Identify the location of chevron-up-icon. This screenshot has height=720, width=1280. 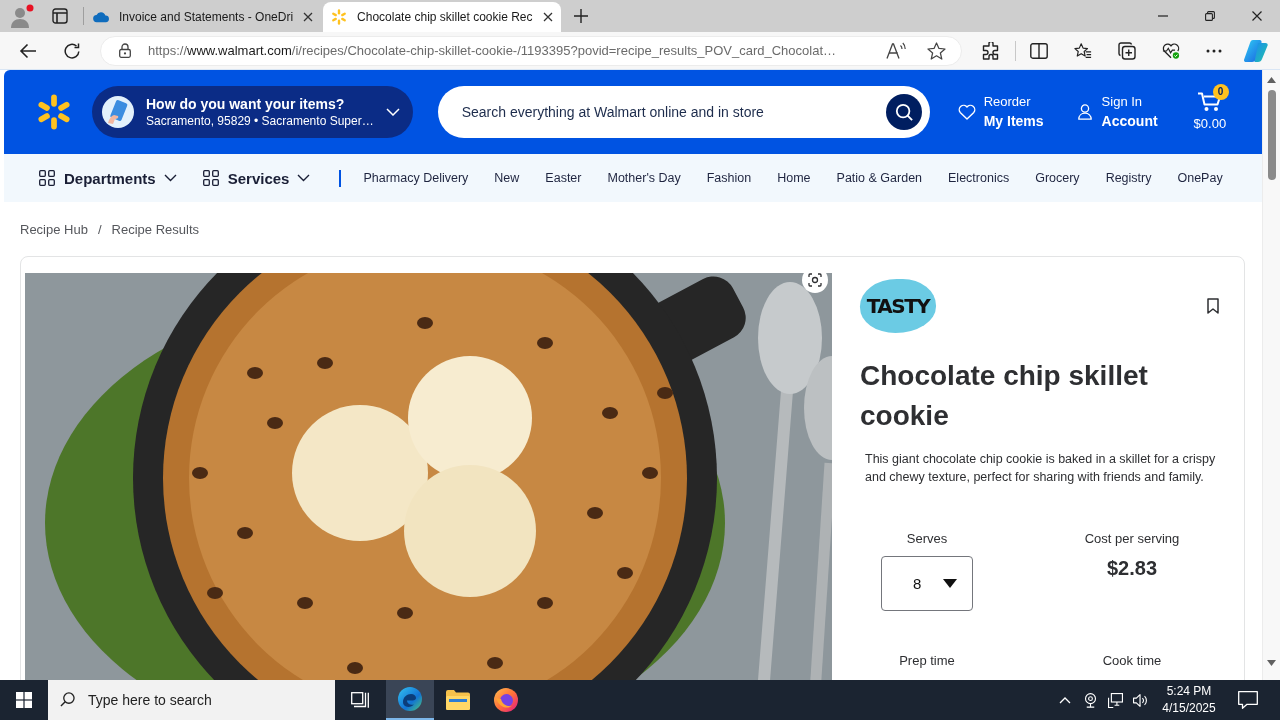
(1065, 700).